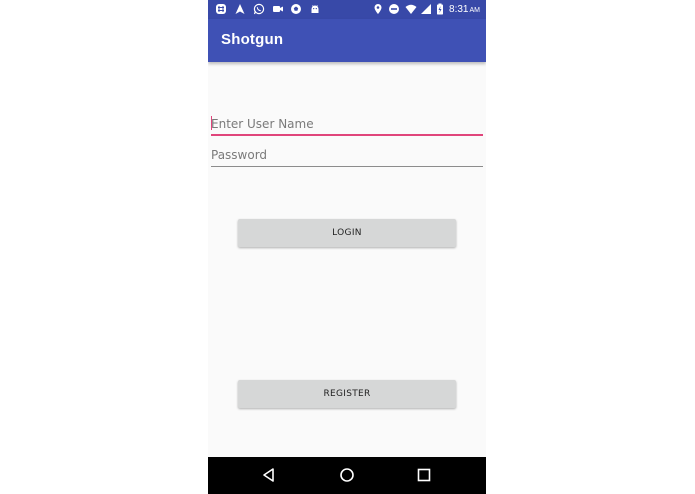  What do you see at coordinates (296, 9) in the screenshot?
I see `soccer-ball-icon` at bounding box center [296, 9].